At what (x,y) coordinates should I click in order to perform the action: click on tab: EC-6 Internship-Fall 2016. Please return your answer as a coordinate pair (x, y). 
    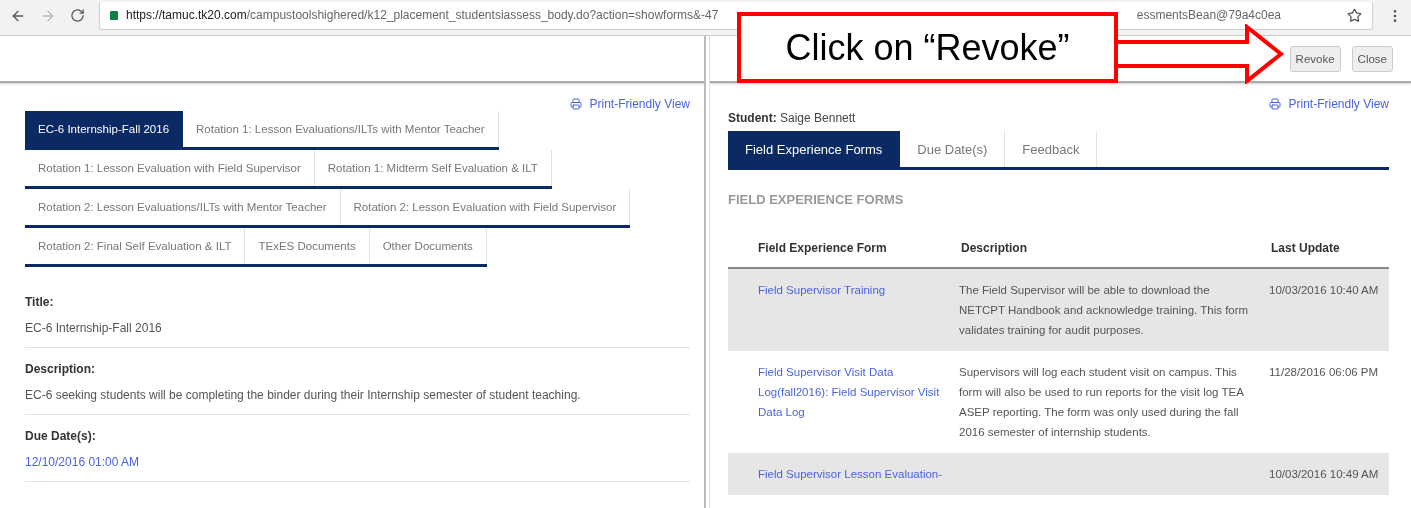
    Looking at the image, I should click on (104, 129).